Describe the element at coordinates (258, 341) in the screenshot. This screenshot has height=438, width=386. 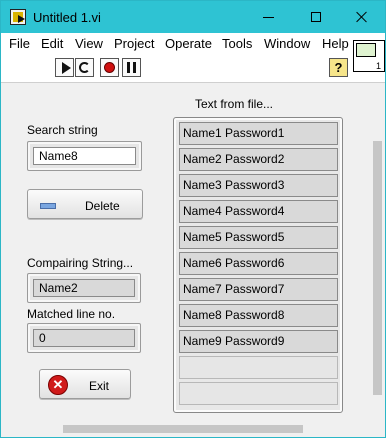
I see `list-item: Name9 Password9` at that location.